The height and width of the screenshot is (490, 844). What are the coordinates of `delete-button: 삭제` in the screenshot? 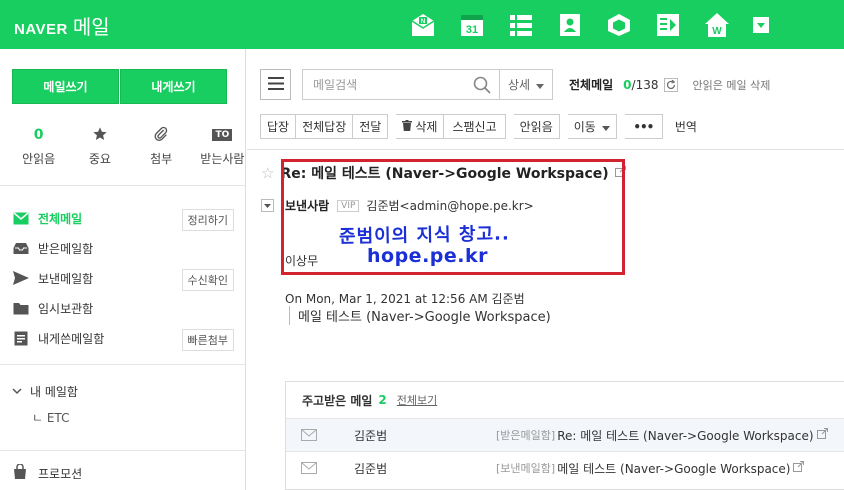 It's located at (420, 126).